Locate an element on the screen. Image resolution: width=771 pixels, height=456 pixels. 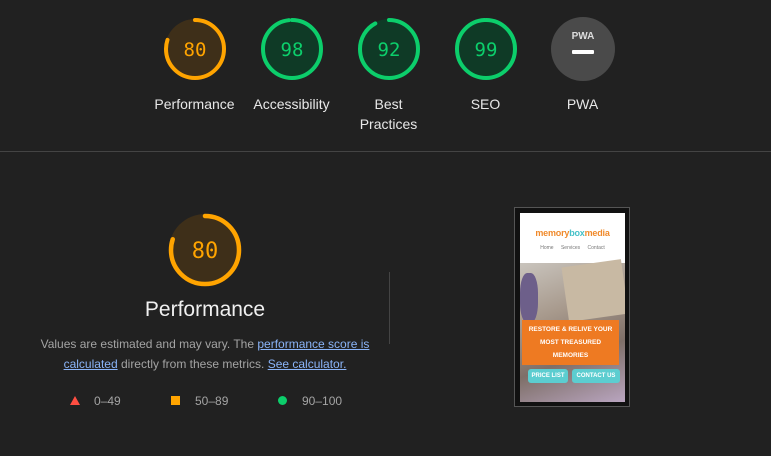
gauge-seo-score: 99 is located at coordinates (485, 50).